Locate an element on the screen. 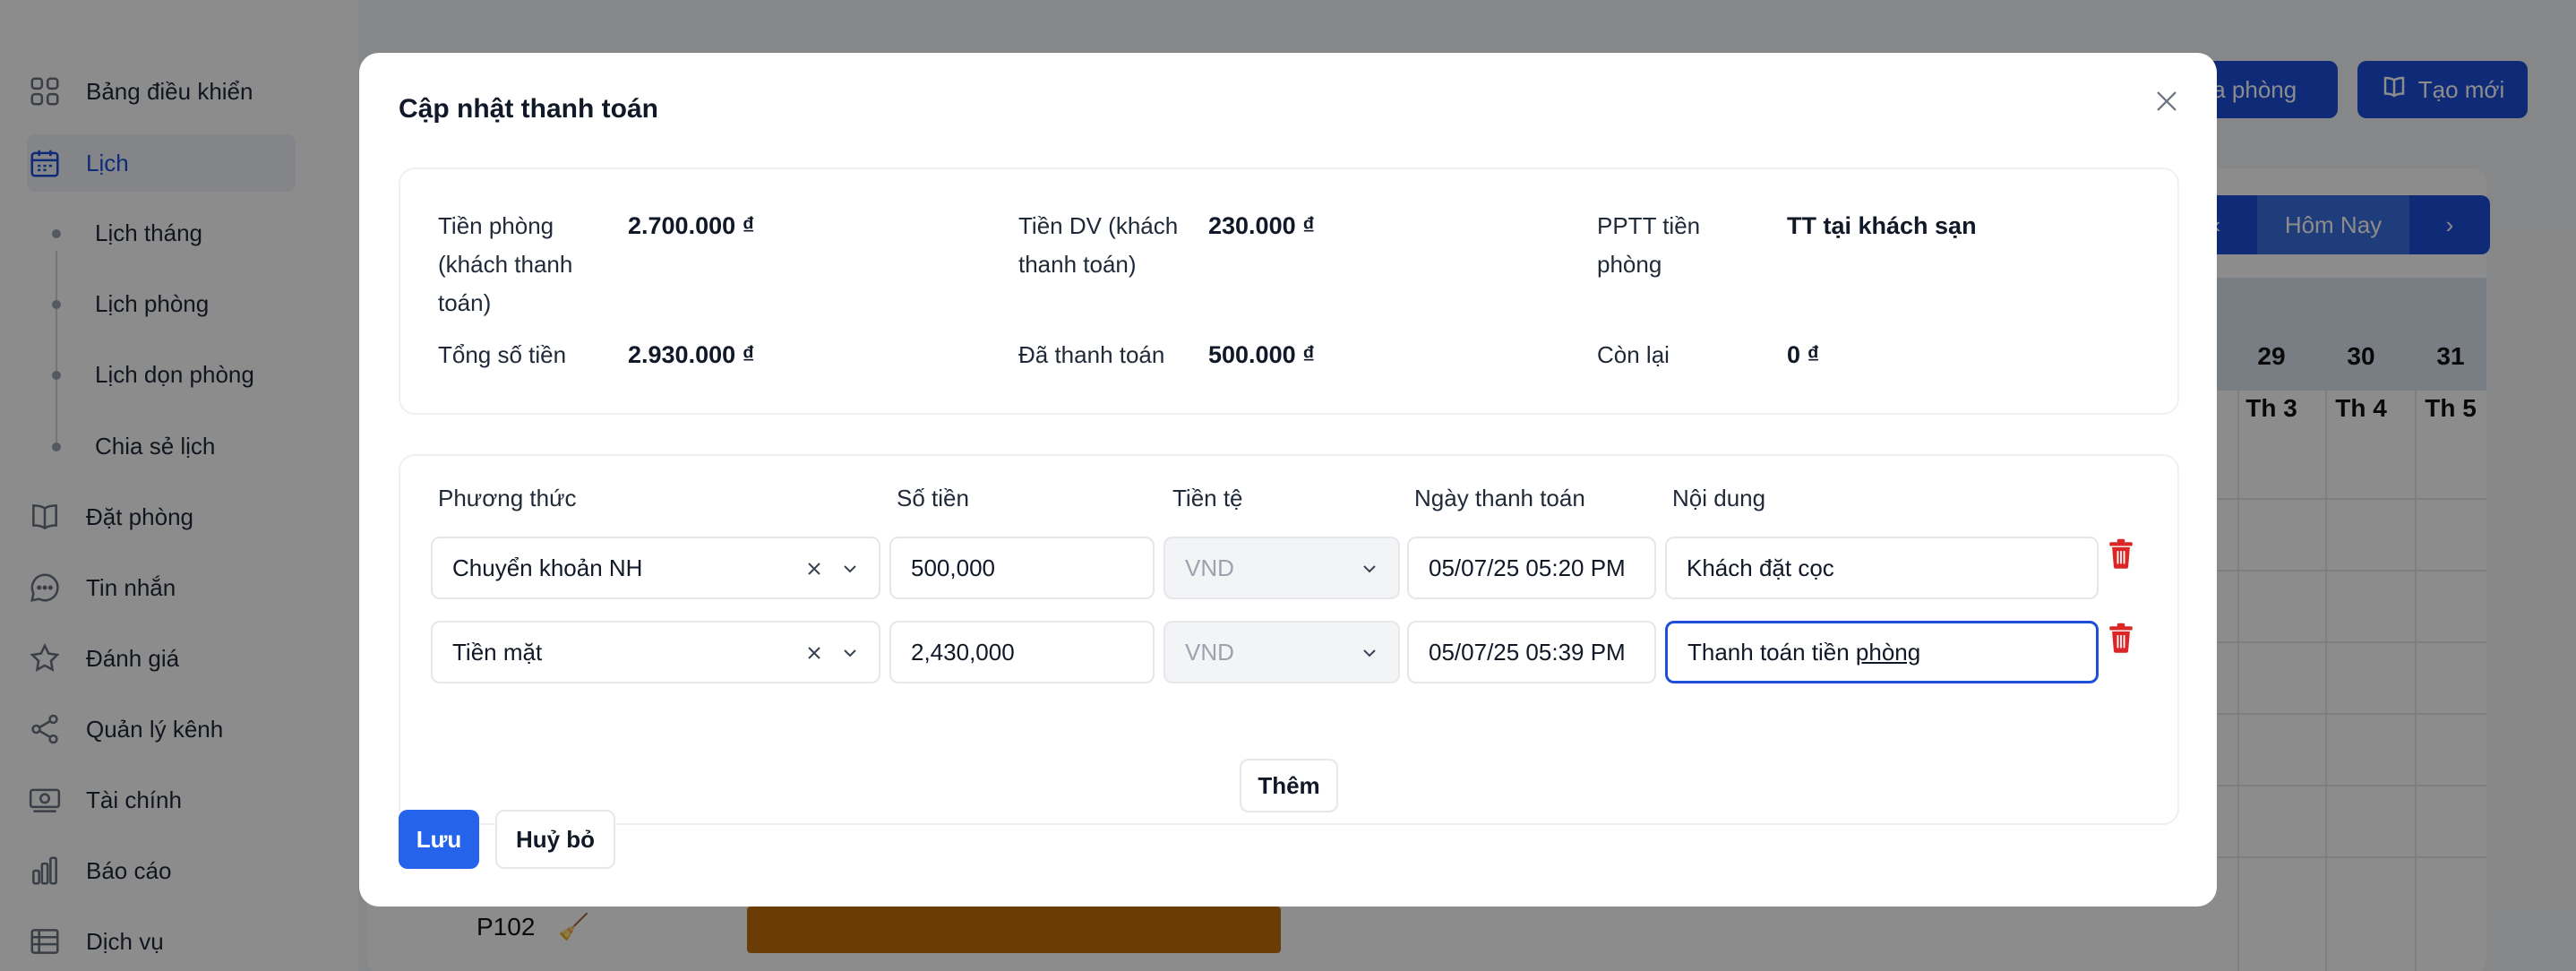 The image size is (2576, 971). content-value: Thanh toán tiền is located at coordinates (1771, 652).